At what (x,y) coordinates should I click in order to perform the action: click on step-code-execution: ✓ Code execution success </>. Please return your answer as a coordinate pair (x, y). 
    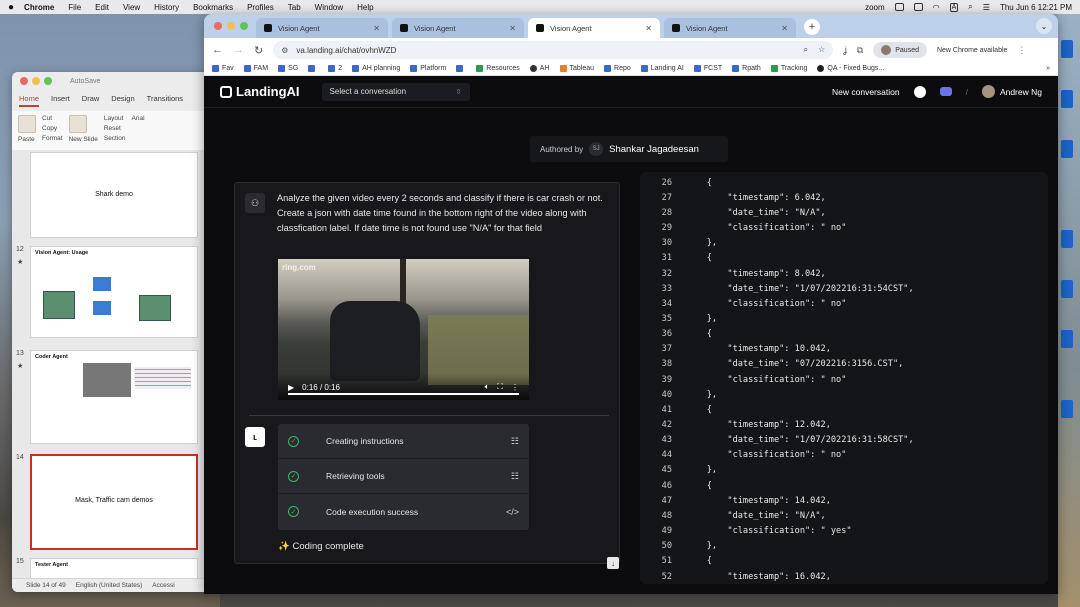
    Looking at the image, I should click on (403, 511).